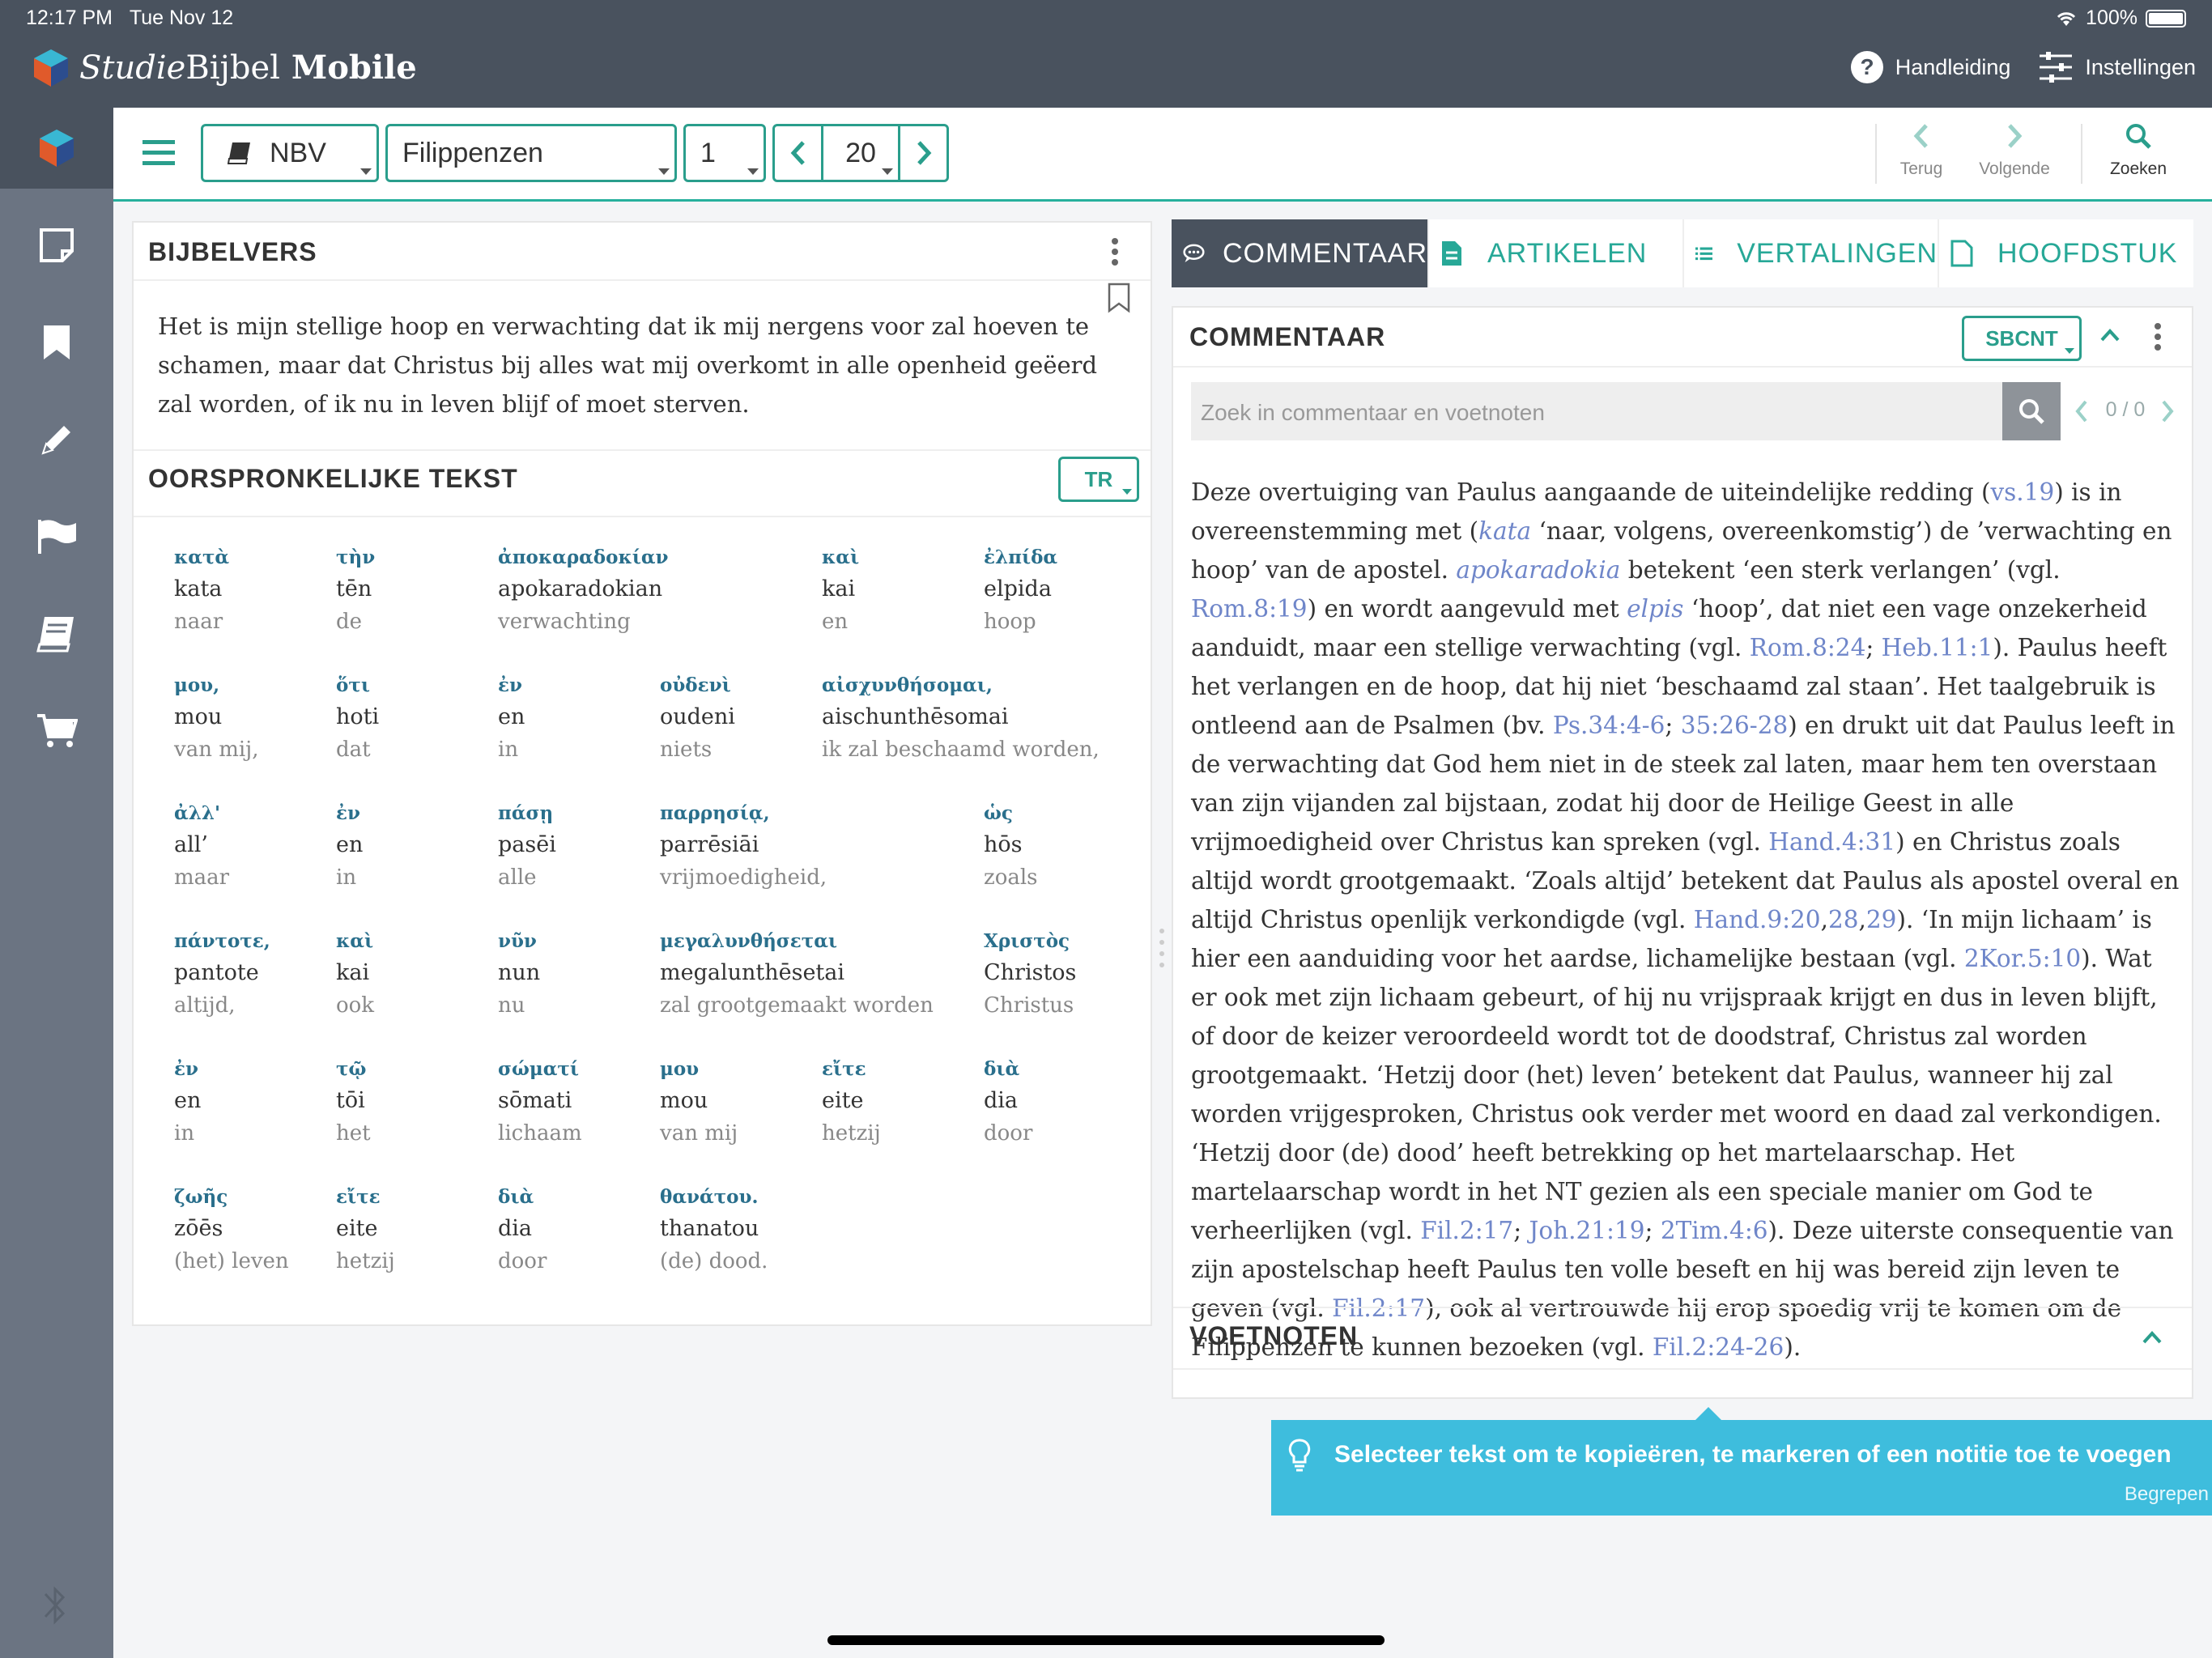 This screenshot has height=1658, width=2212. I want to click on sidebar-item-flags, so click(56, 536).